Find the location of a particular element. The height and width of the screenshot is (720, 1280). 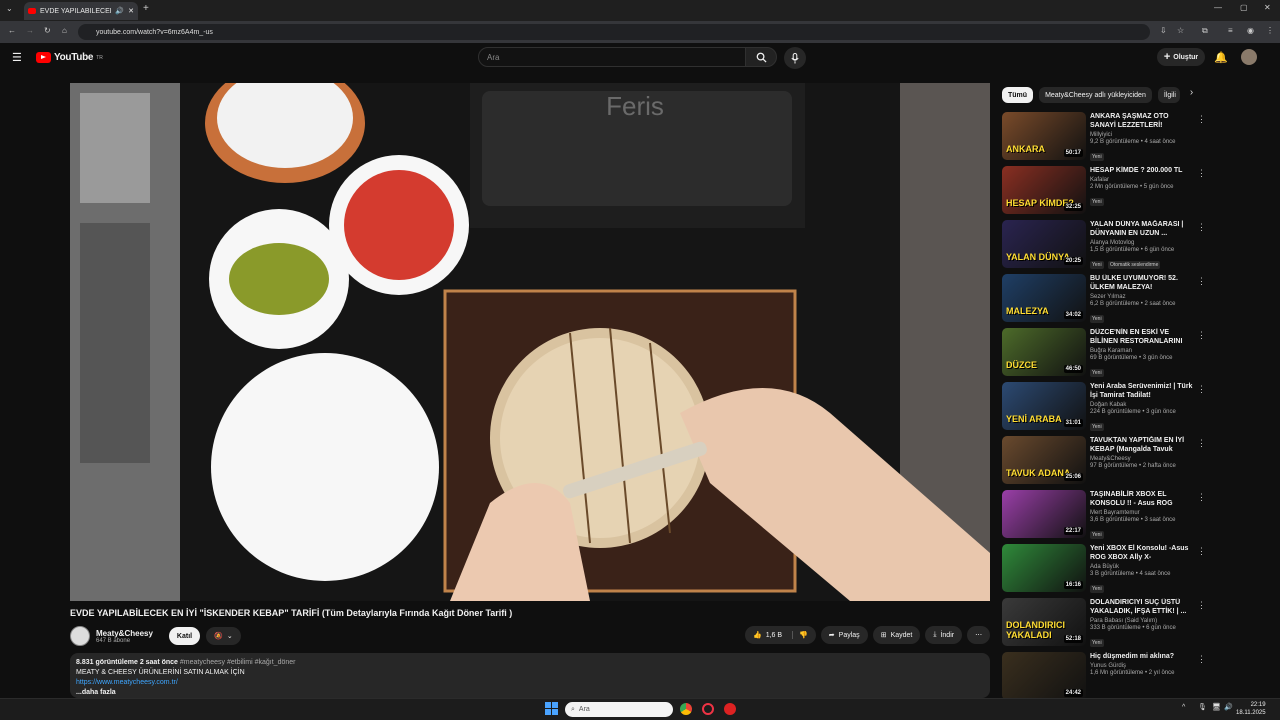

recommendation-channel: Mert Bayramtemur is located at coordinates (1142, 513).